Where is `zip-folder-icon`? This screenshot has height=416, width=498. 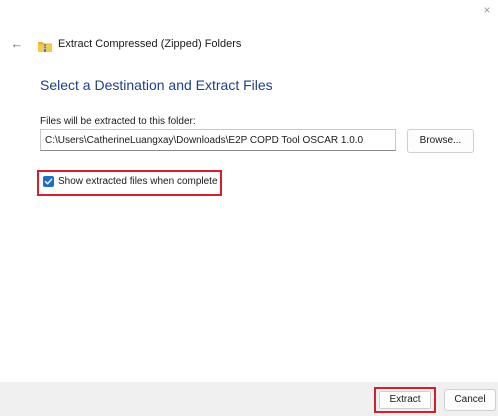
zip-folder-icon is located at coordinates (45, 45).